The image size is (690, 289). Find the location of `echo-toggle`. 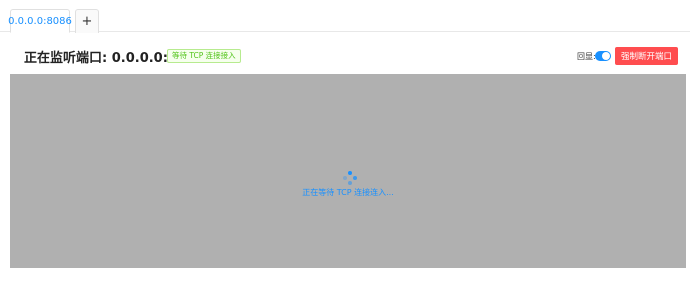

echo-toggle is located at coordinates (603, 56).